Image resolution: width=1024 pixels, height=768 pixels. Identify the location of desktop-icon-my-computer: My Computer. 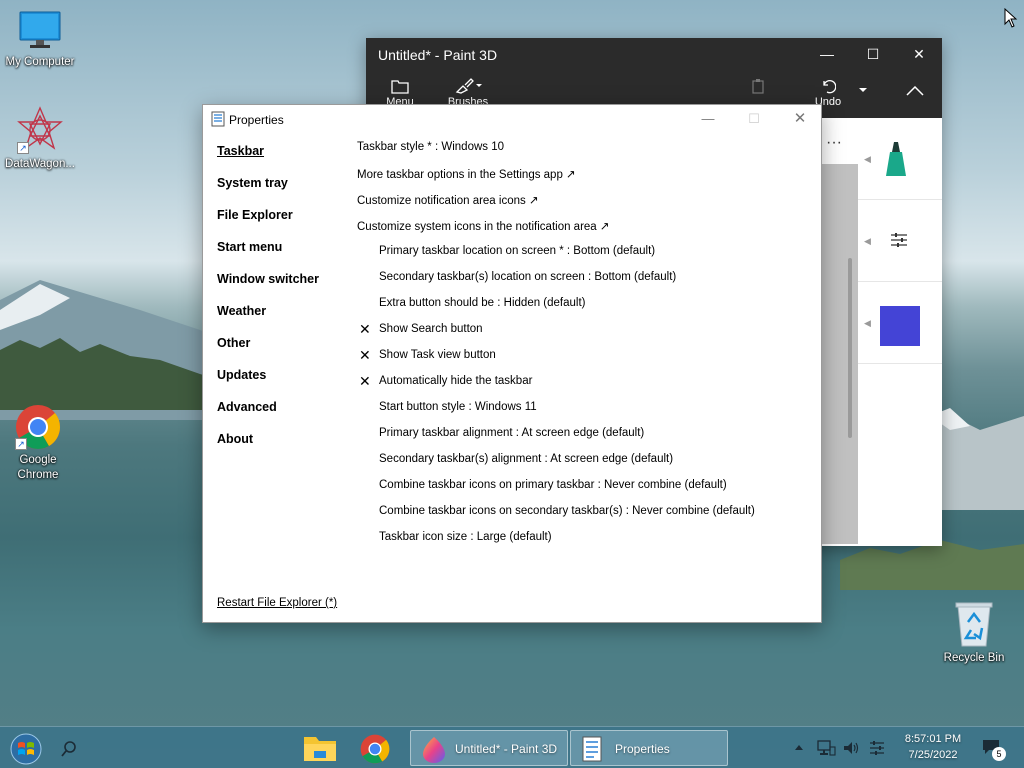
(40, 40).